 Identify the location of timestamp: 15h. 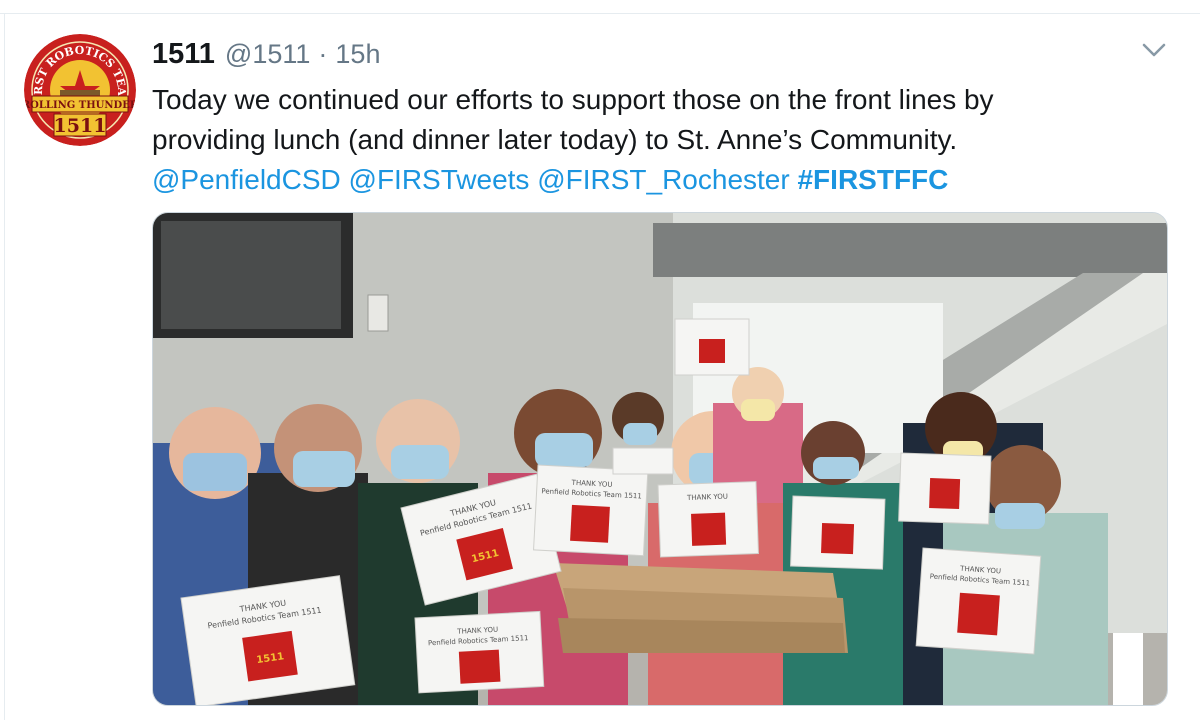
(357, 54).